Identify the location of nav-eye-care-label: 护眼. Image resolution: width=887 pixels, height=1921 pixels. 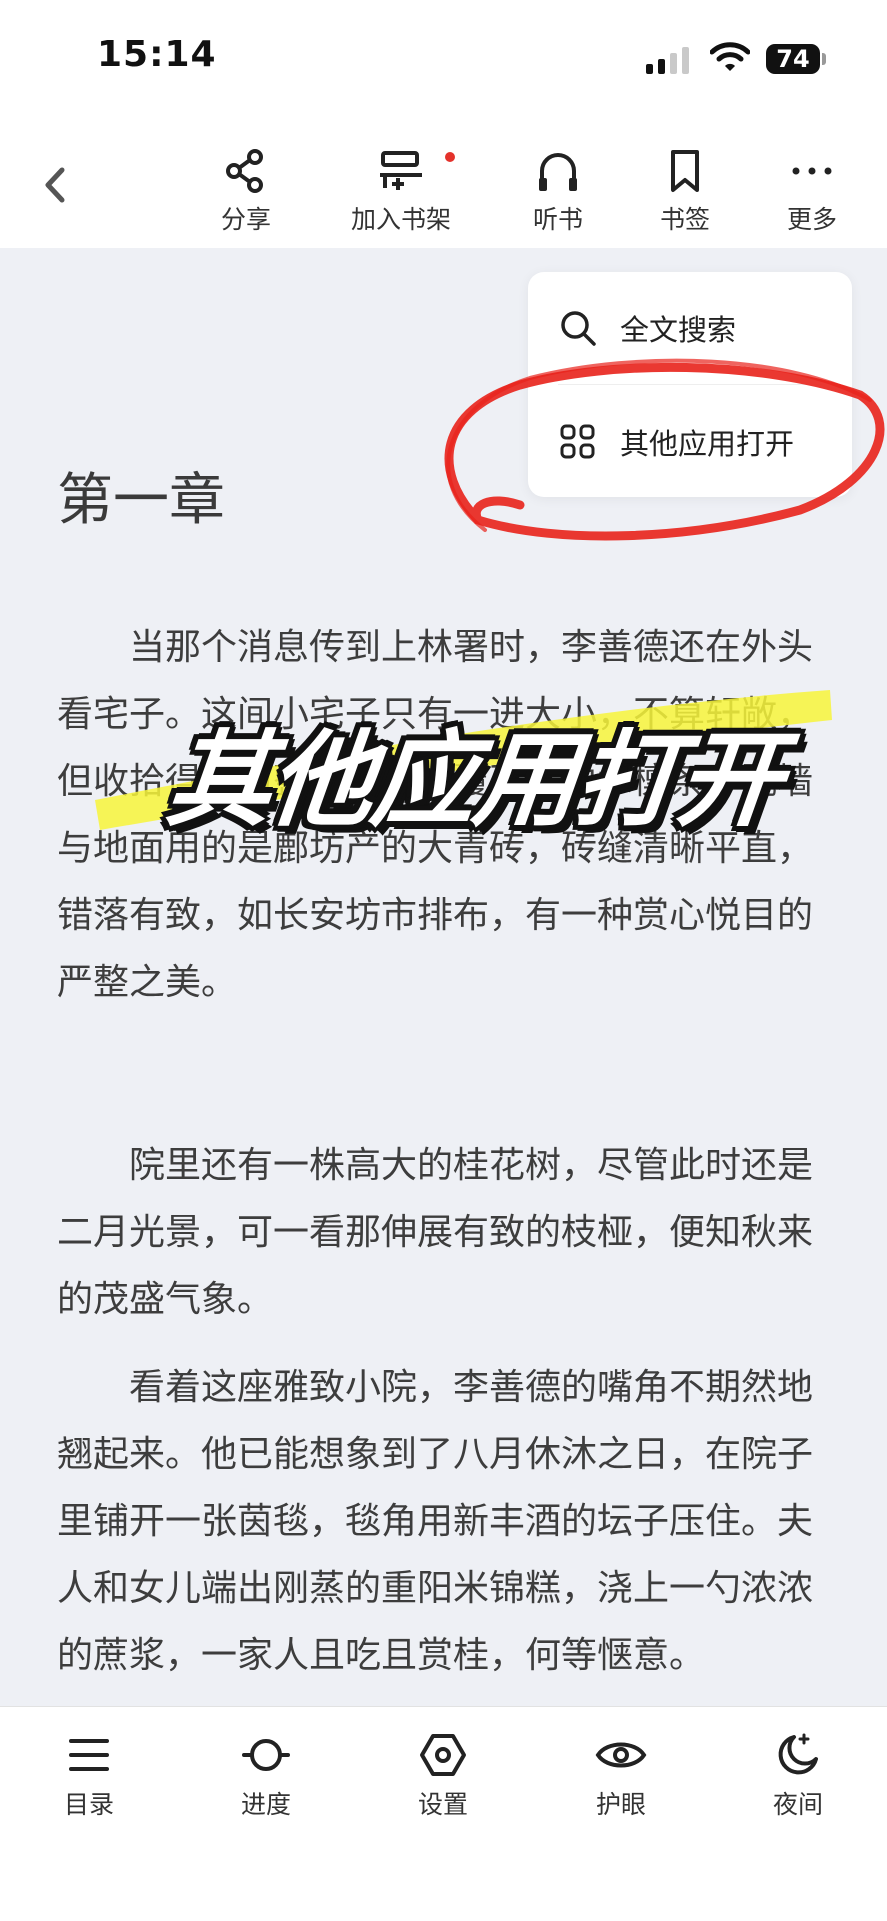
(620, 1804).